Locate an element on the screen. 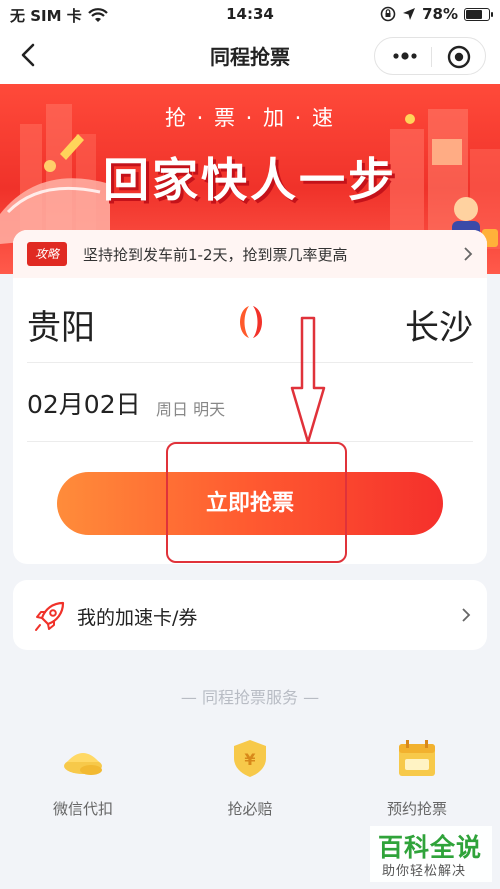  mini-program-capsule is located at coordinates (430, 56).